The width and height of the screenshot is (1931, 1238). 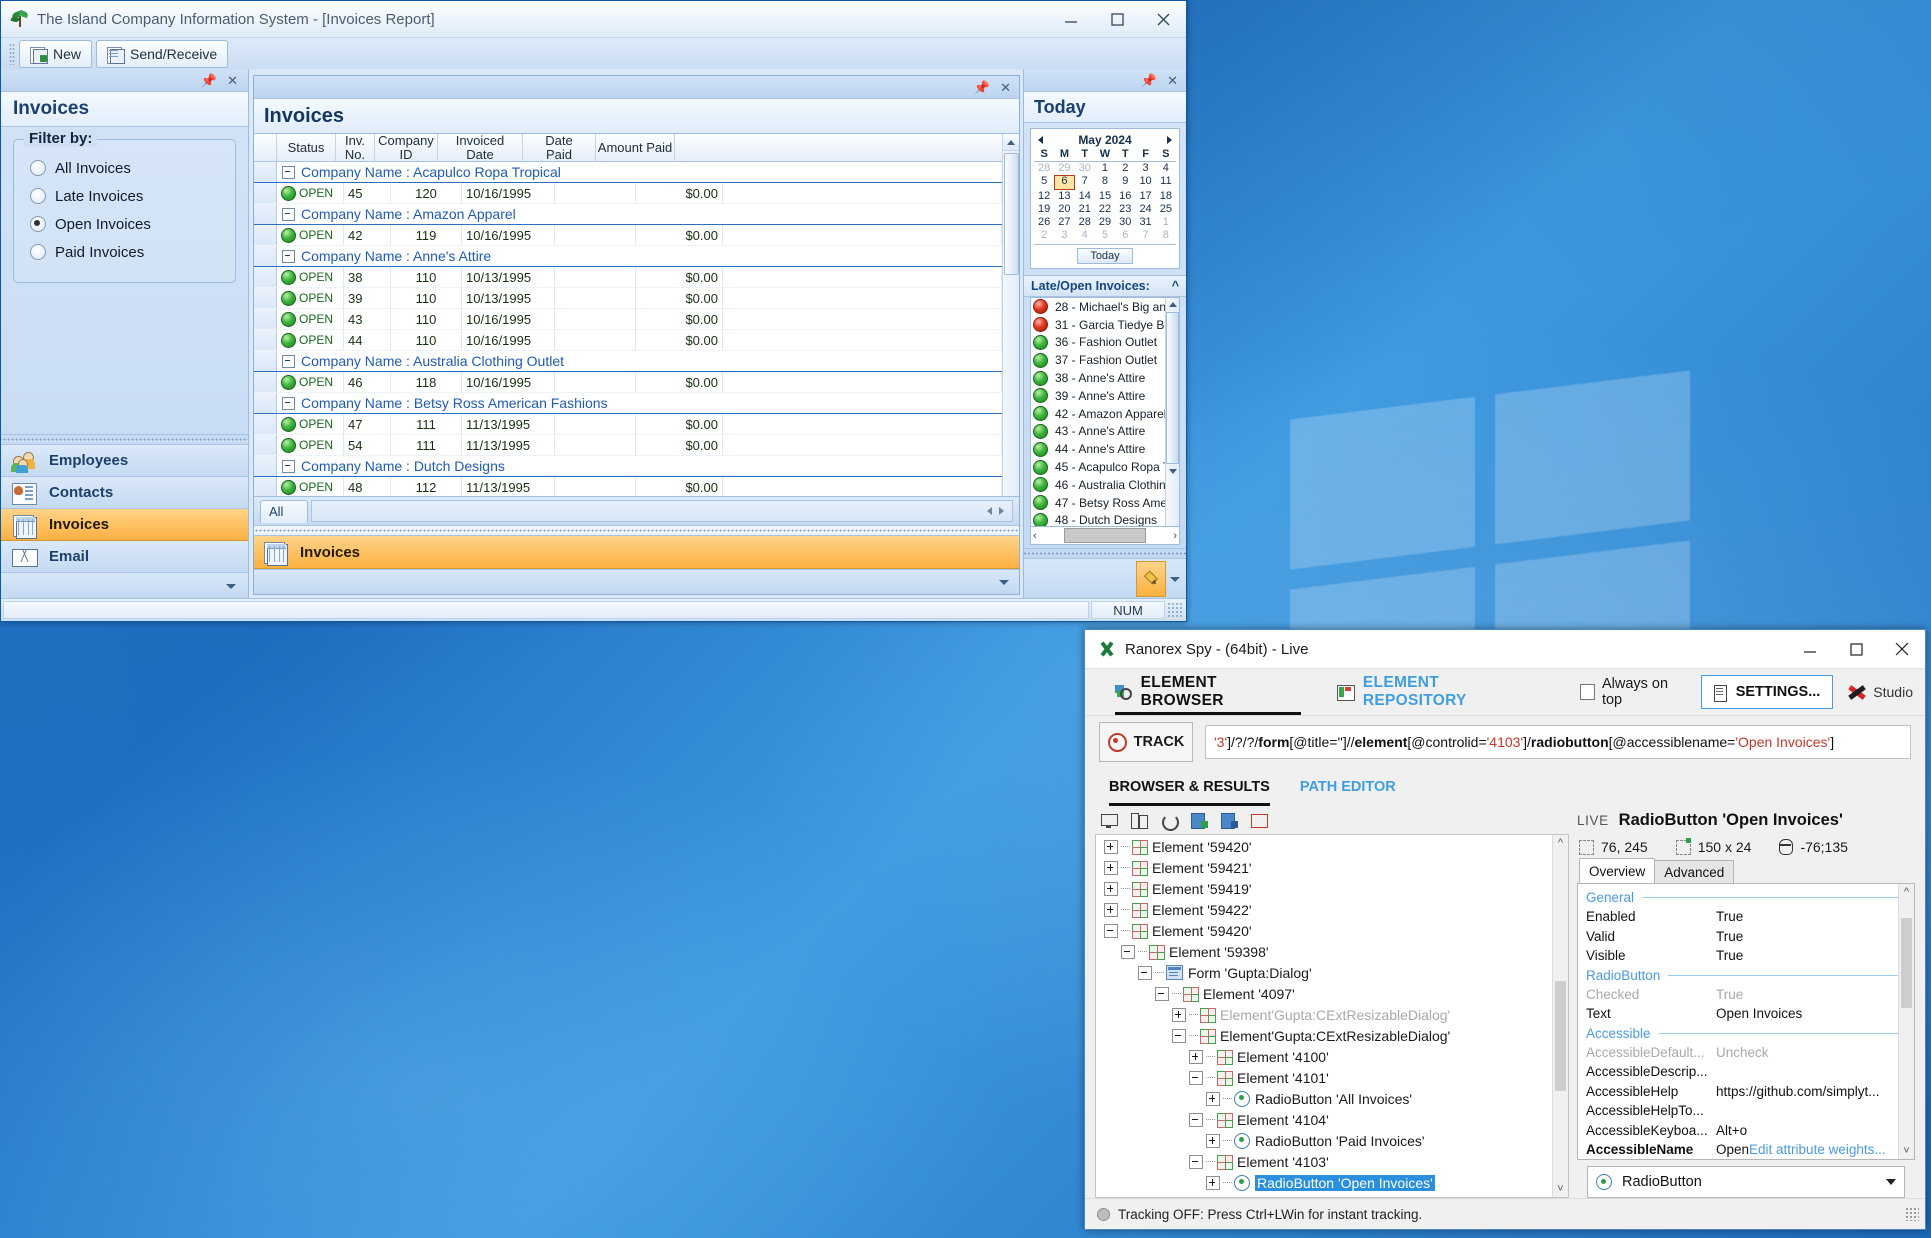 What do you see at coordinates (628, 257) in the screenshot?
I see `grid-group-header: Company Name : Anne's Attire` at bounding box center [628, 257].